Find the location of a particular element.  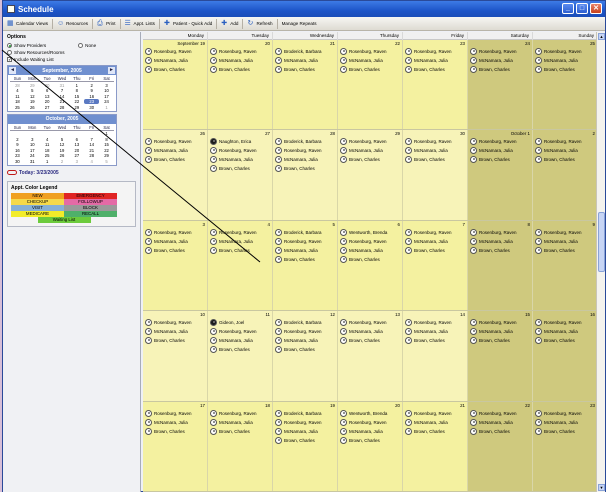

appointment-item: Naughton, Erica is located at coordinates (240, 141).